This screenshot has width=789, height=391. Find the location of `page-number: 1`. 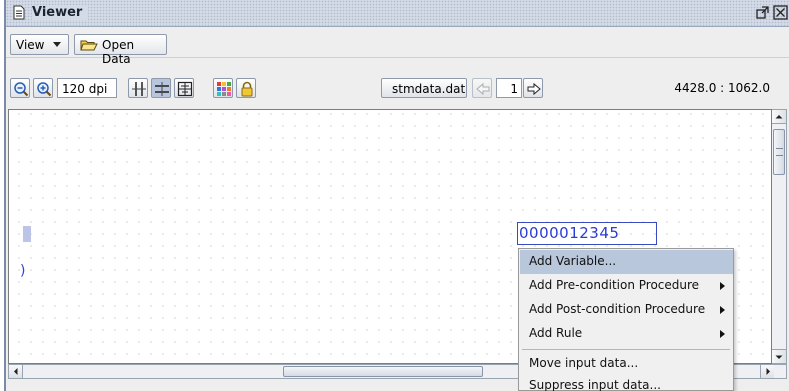

page-number: 1 is located at coordinates (514, 89).